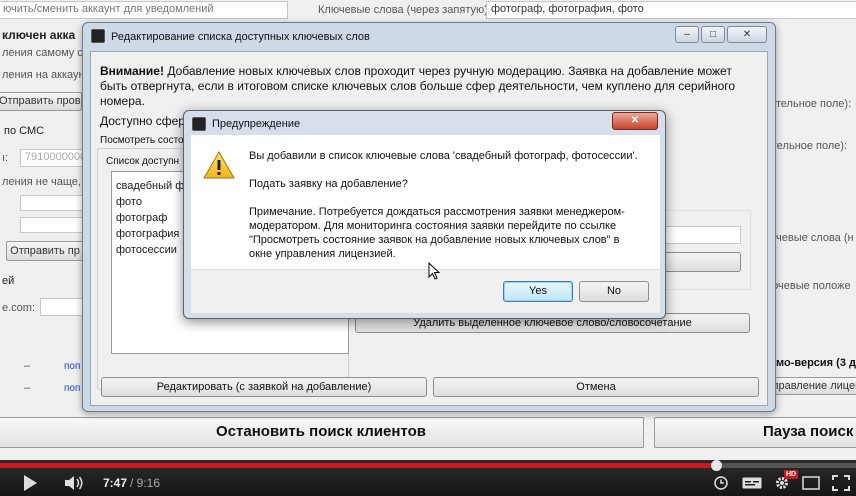 This screenshot has width=856, height=496. I want to click on bg-text: ей, so click(8, 281).